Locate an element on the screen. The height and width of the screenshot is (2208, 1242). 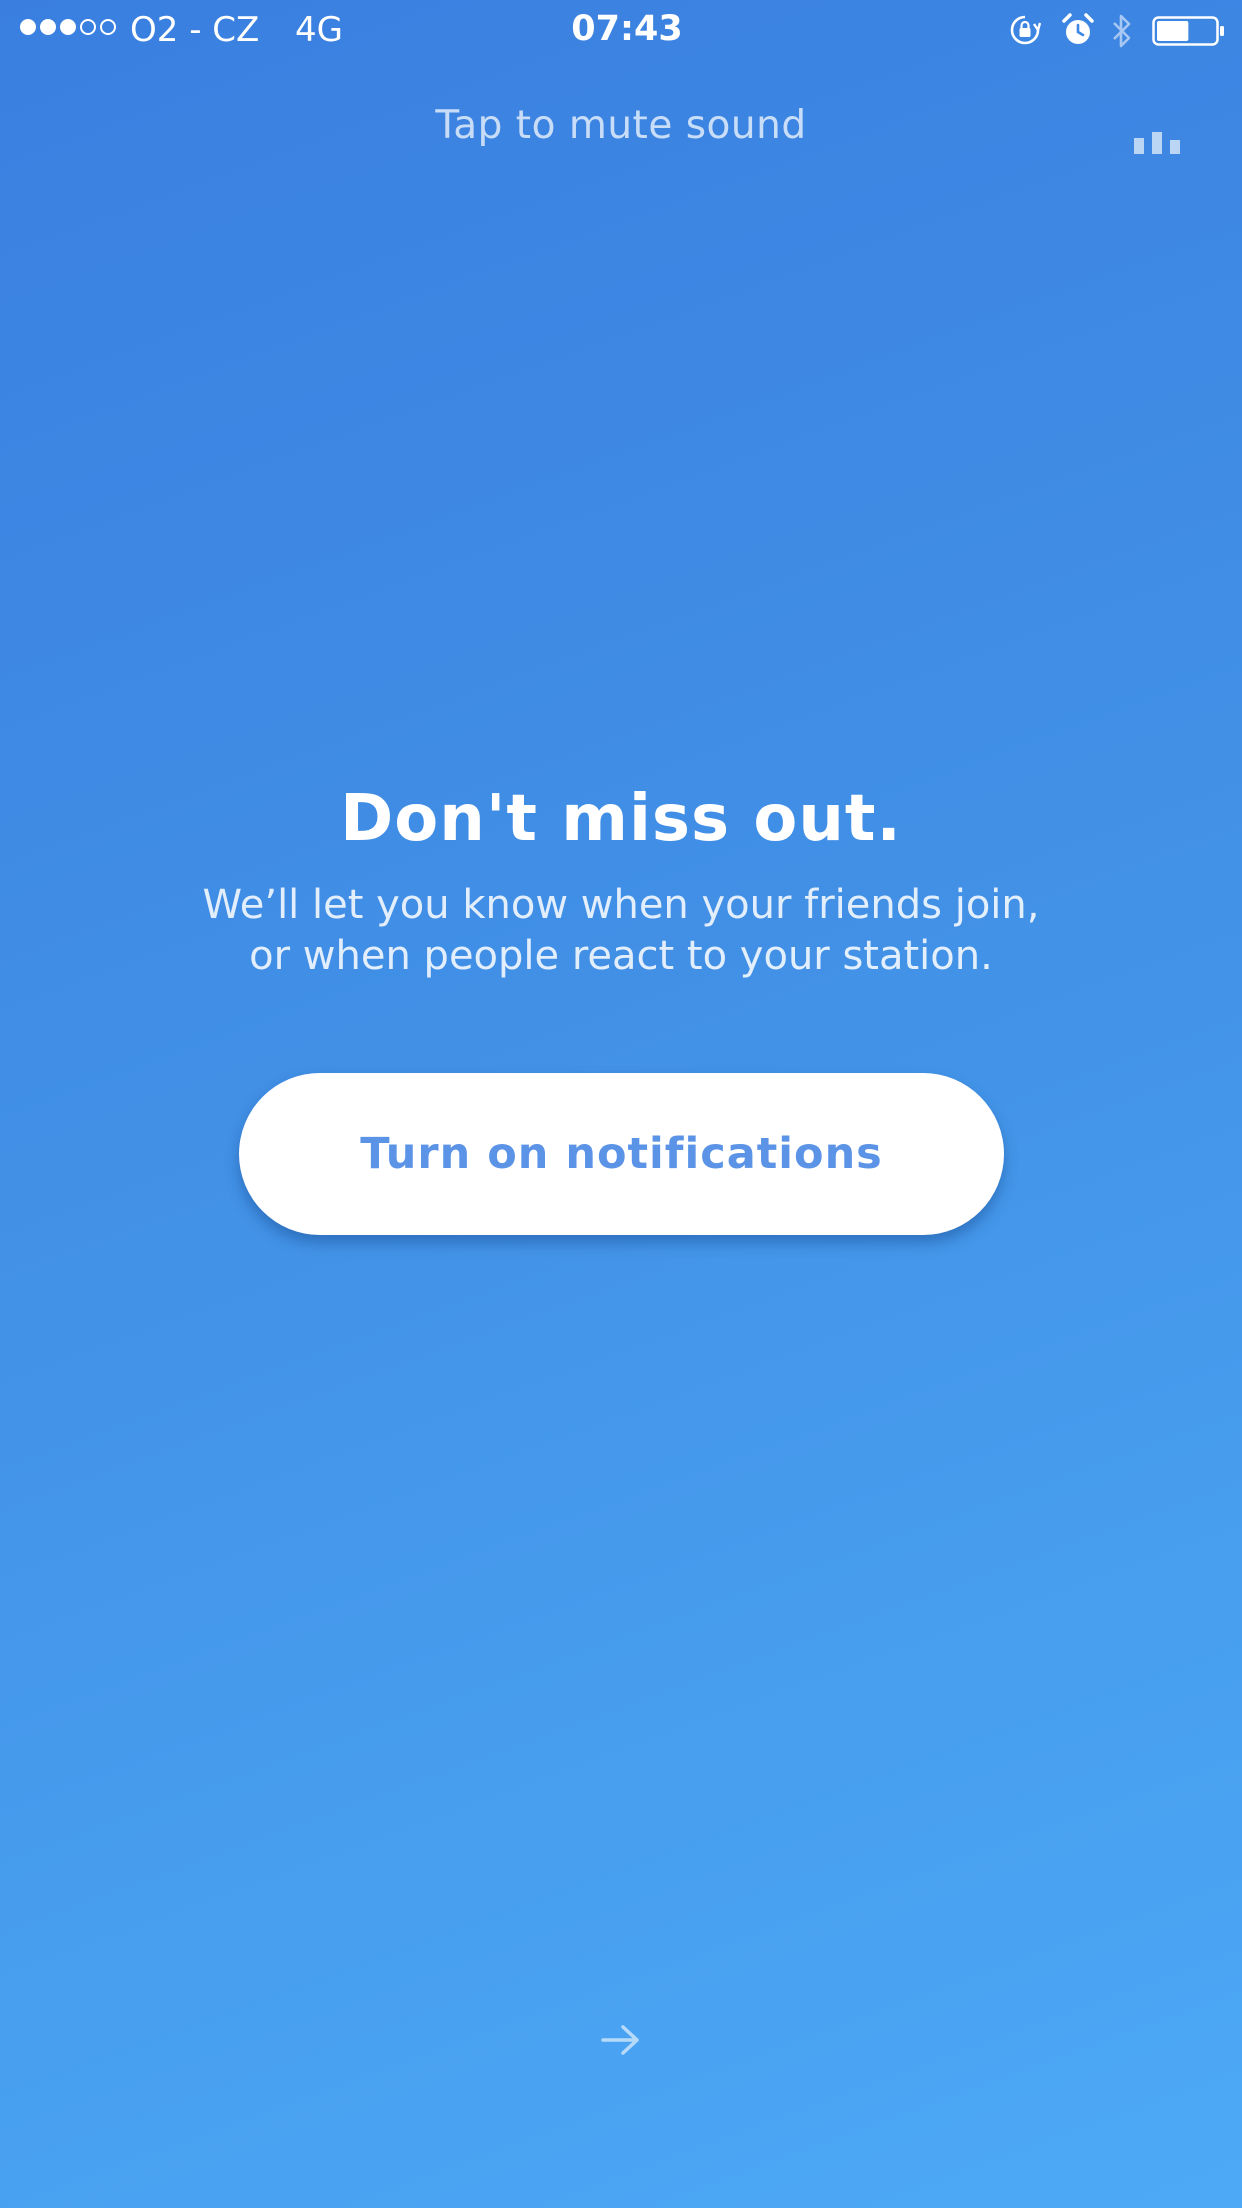
status-bar: O2 - CZ 4G 07:43 is located at coordinates (621, 30).